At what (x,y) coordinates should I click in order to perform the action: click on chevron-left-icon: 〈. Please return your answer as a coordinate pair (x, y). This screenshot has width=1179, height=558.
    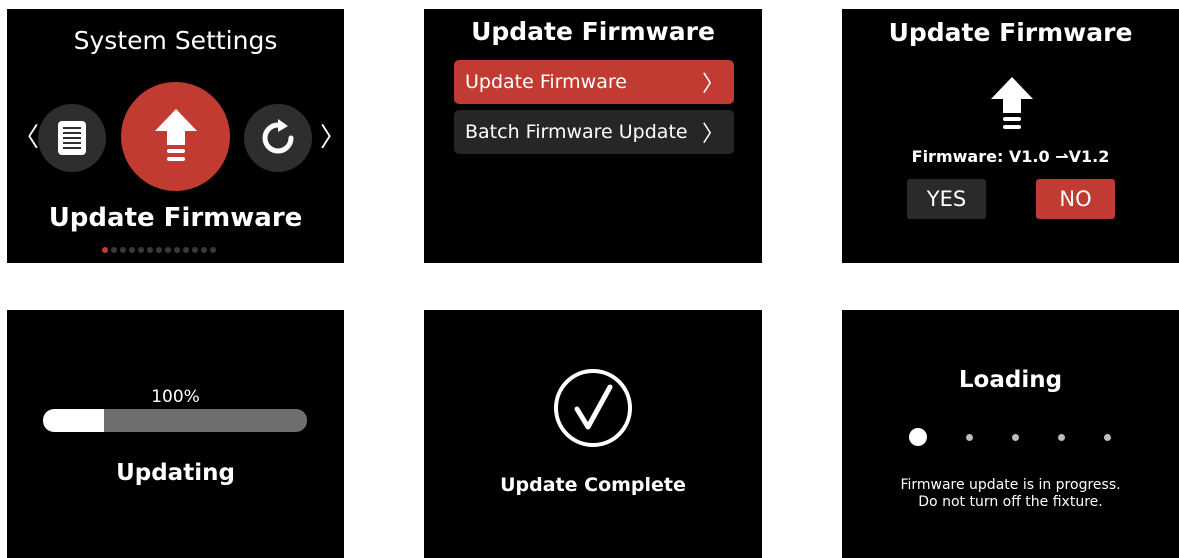
    Looking at the image, I should click on (26, 135).